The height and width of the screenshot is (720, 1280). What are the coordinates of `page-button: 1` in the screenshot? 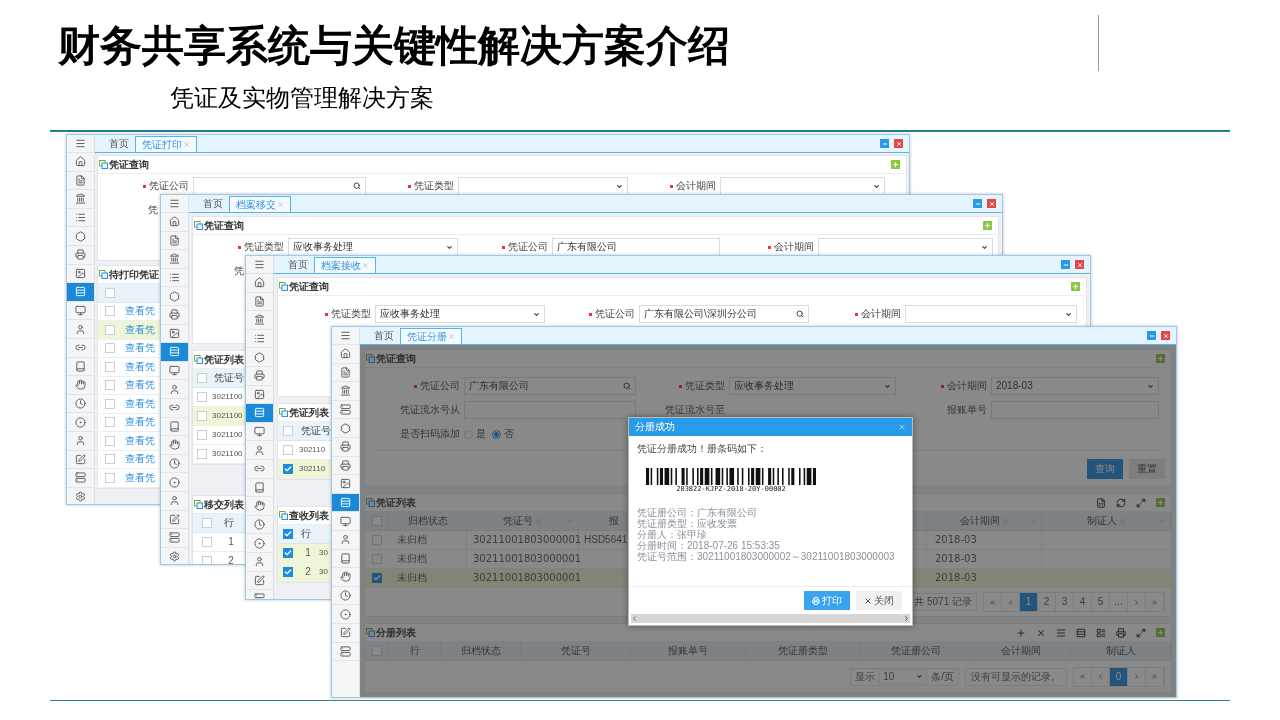 It's located at (1029, 602).